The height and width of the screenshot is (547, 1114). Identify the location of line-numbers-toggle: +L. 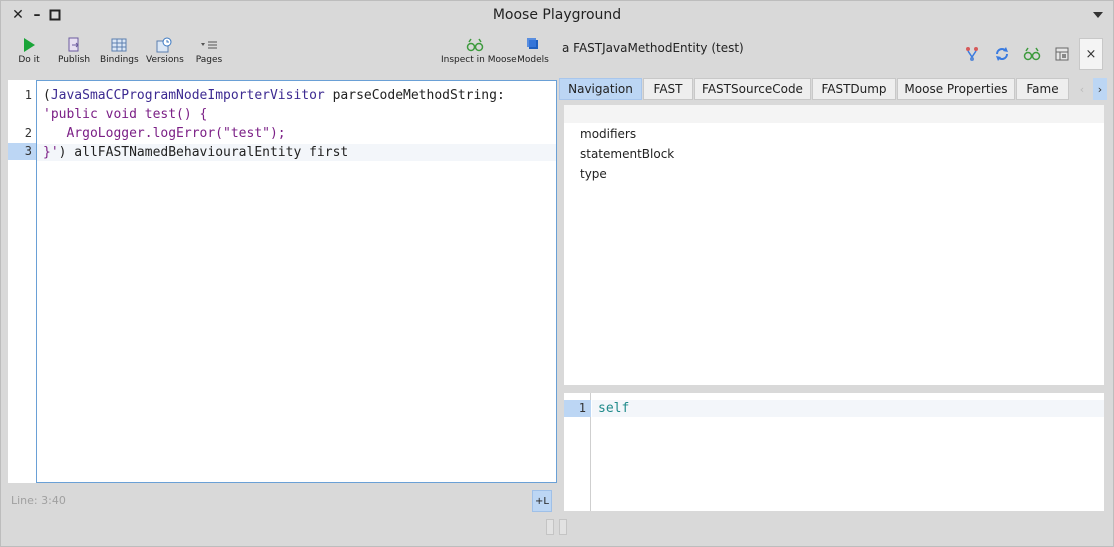
(542, 501).